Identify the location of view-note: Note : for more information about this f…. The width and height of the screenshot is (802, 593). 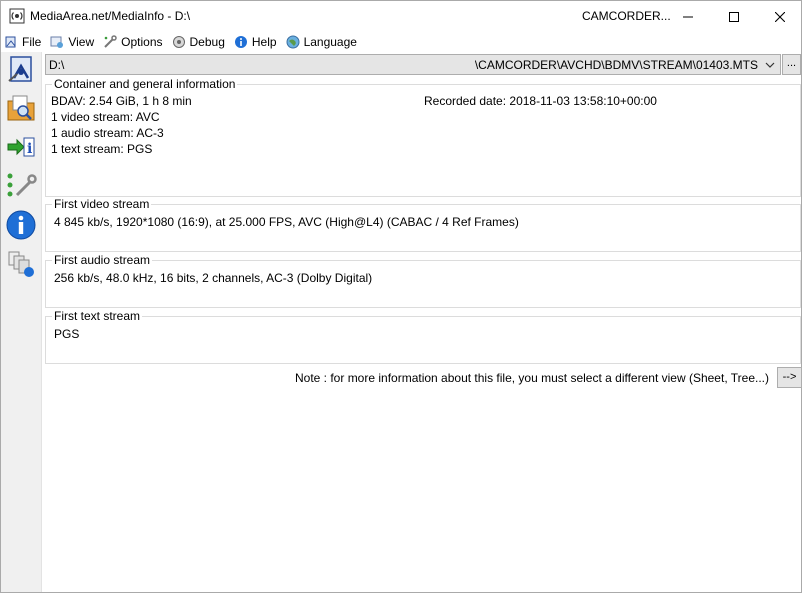
(532, 378).